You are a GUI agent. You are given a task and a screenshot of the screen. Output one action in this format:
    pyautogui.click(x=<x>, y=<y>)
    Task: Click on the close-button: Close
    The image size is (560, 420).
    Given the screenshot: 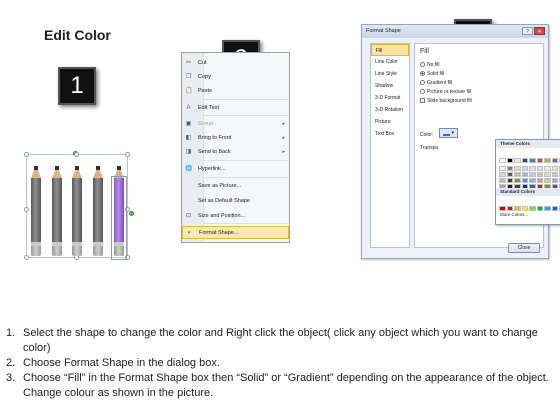 What is the action you would take?
    pyautogui.click(x=524, y=248)
    